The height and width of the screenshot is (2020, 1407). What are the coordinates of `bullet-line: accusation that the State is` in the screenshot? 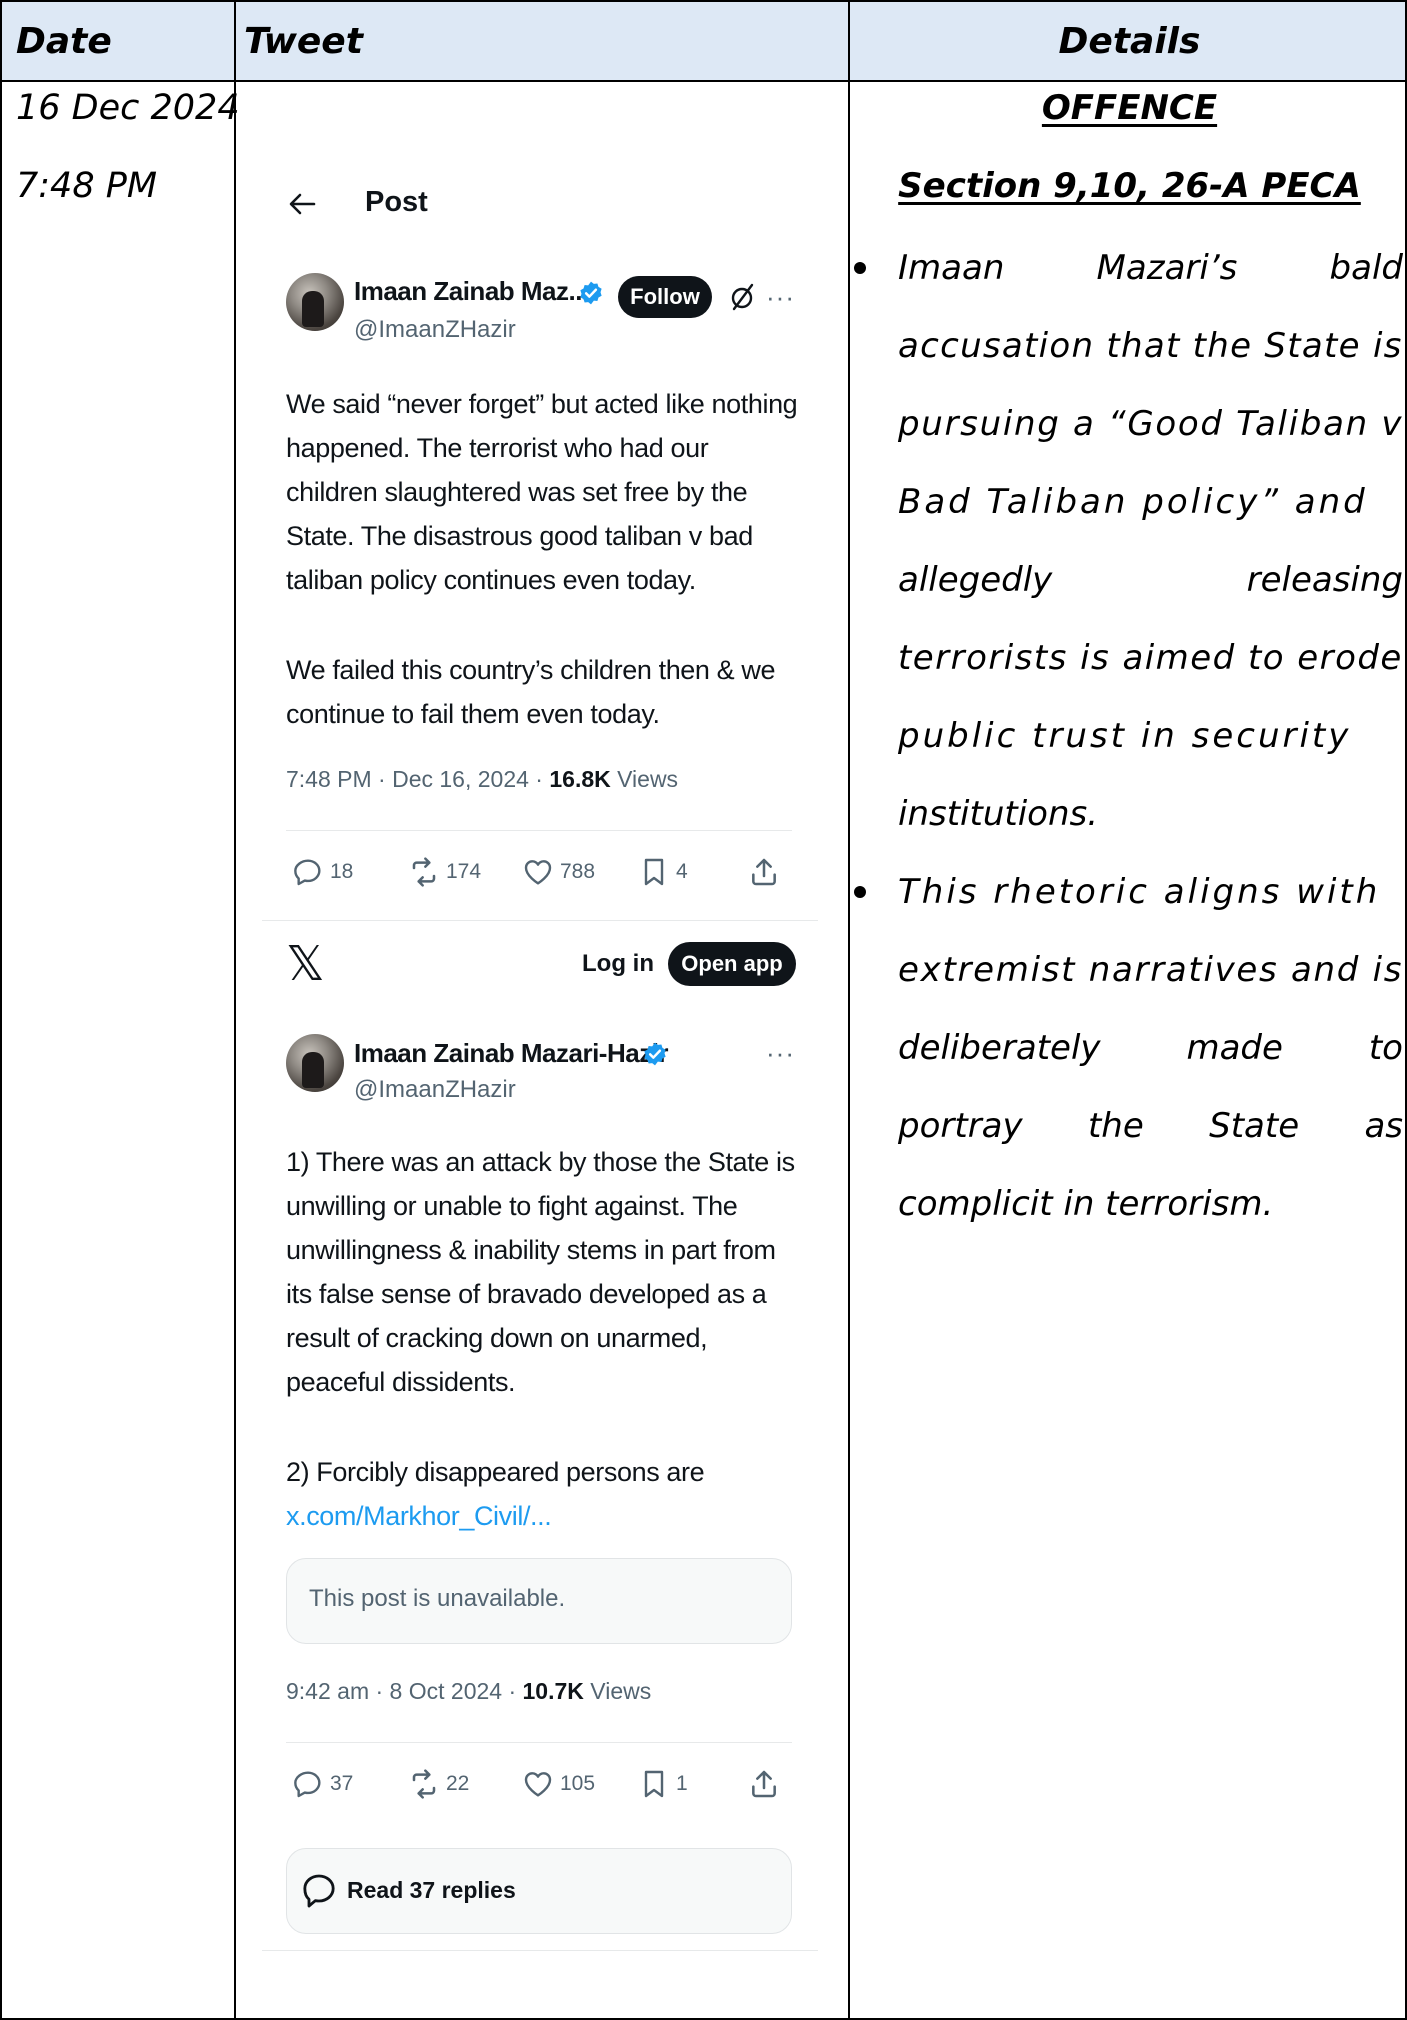 It's located at (1150, 346).